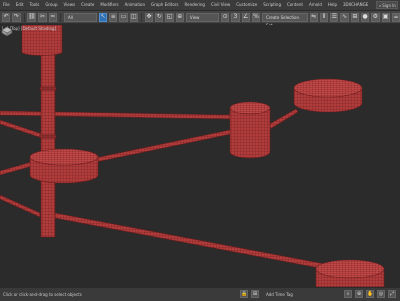 Image resolution: width=400 pixels, height=301 pixels. What do you see at coordinates (313, 17) in the screenshot?
I see `mirror-icon: ⇋` at bounding box center [313, 17].